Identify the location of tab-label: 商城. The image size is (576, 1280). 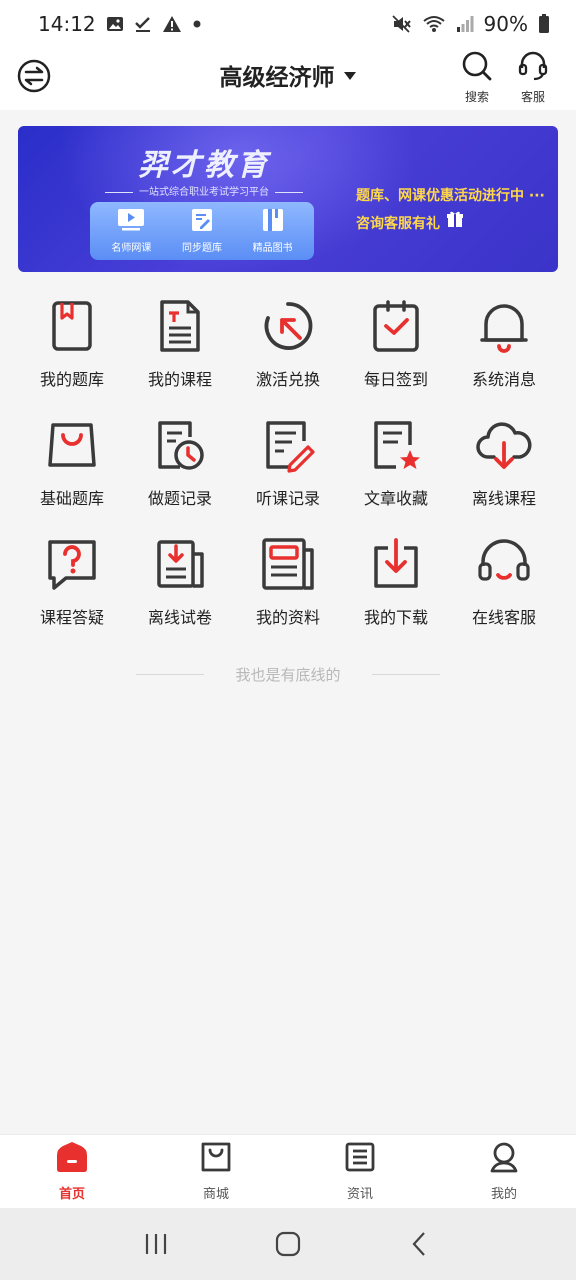
(215, 1194).